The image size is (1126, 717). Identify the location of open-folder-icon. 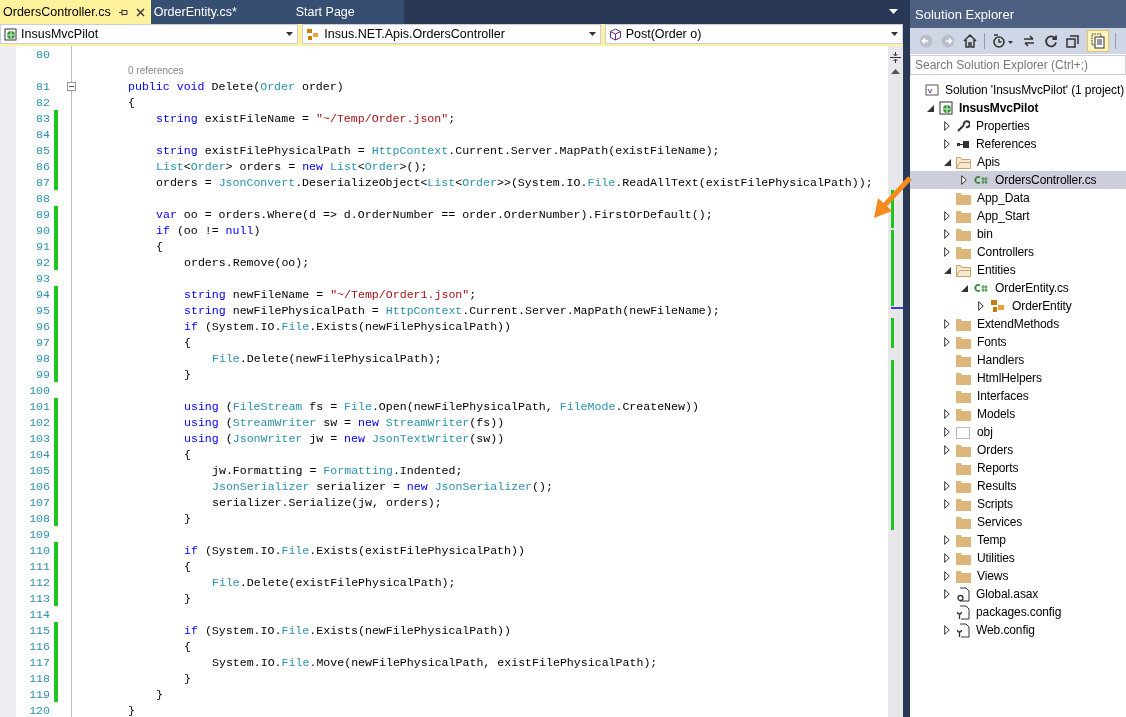
(963, 162).